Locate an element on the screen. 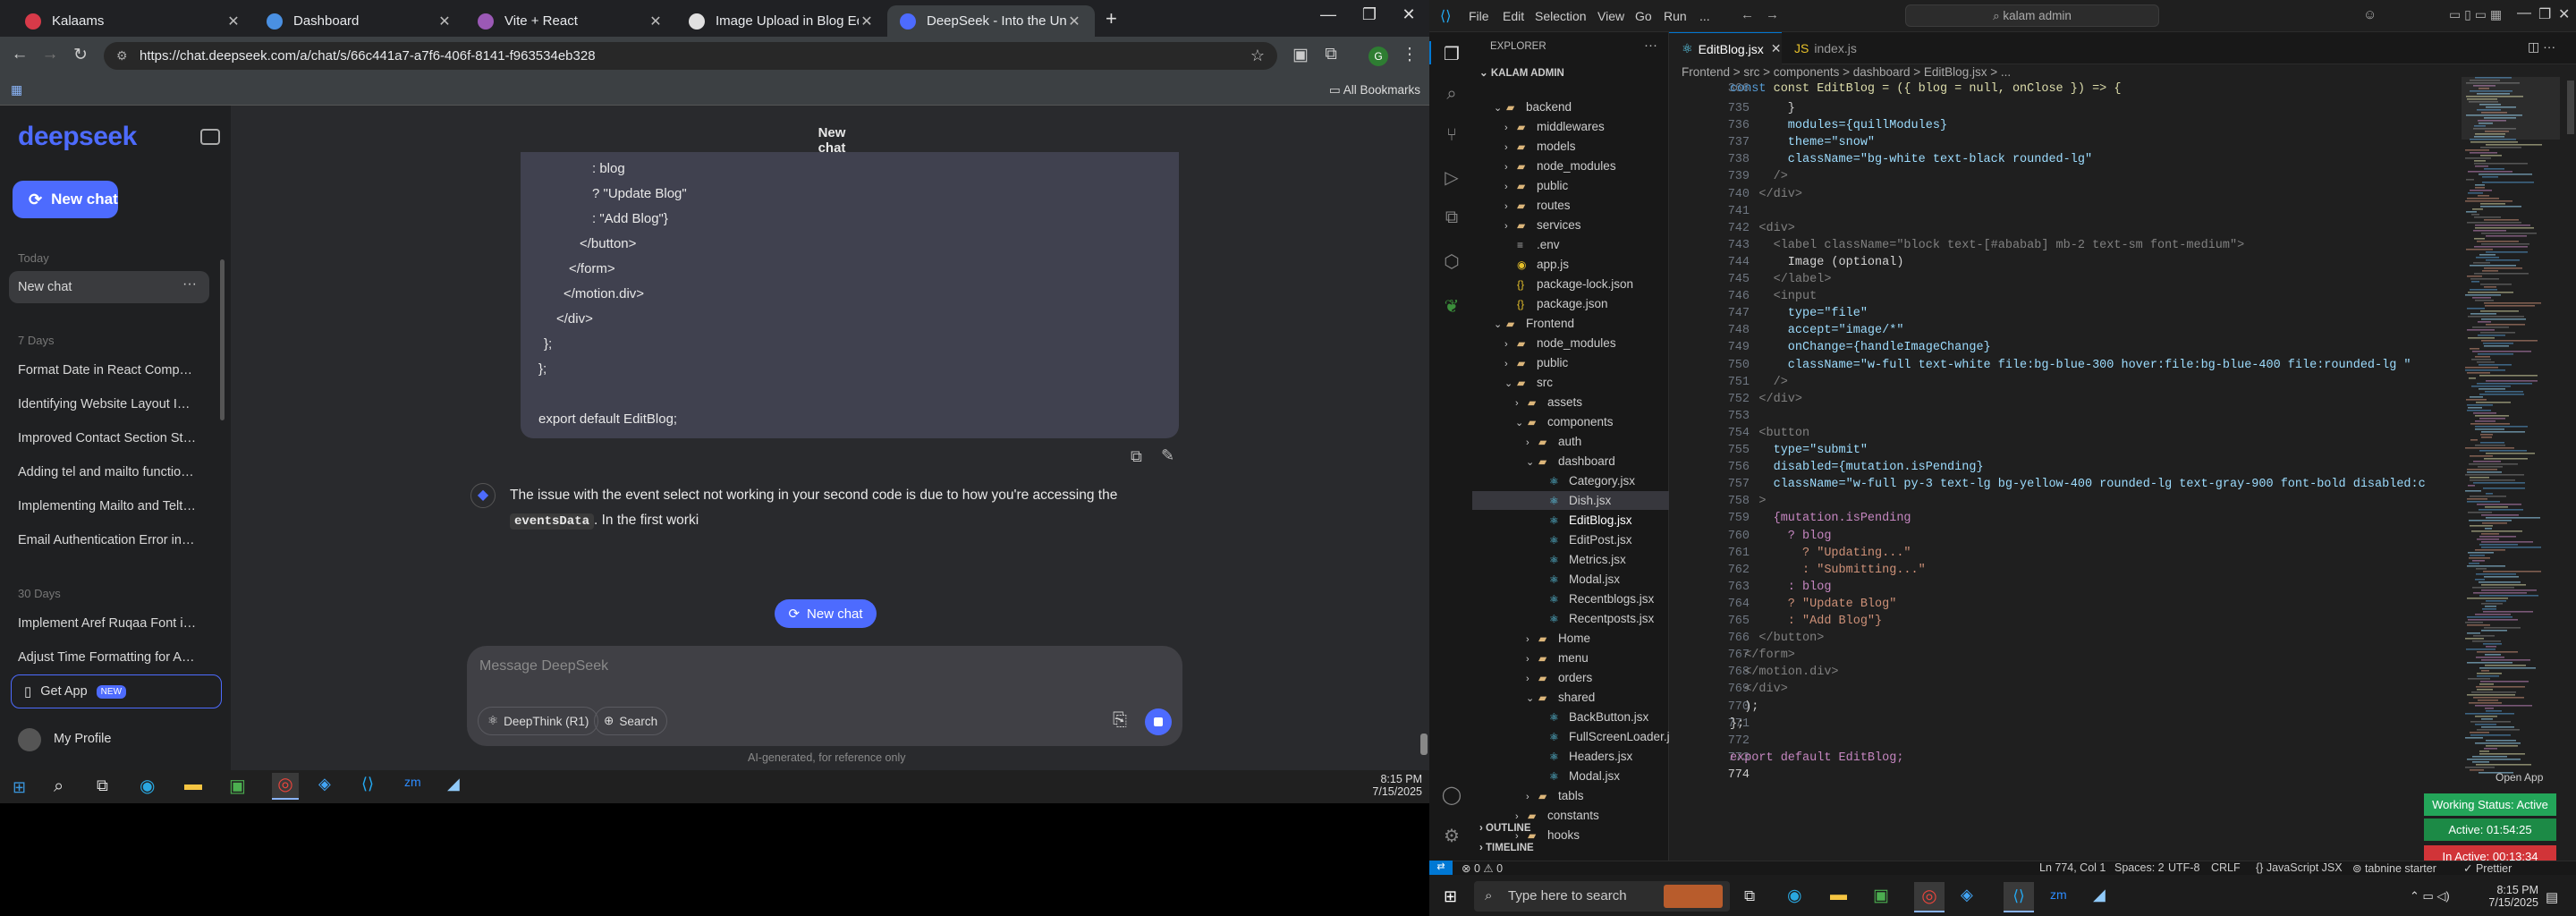  profile-avatar: G is located at coordinates (1378, 56).